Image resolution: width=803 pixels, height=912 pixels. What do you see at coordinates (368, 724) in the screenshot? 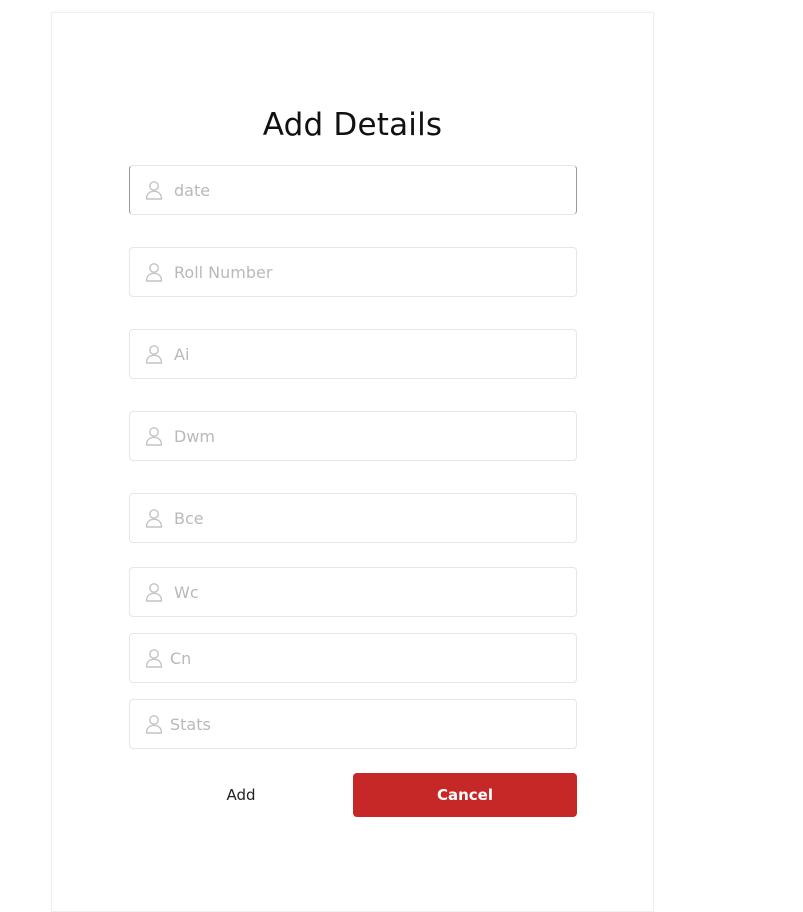
I see `stats-input` at bounding box center [368, 724].